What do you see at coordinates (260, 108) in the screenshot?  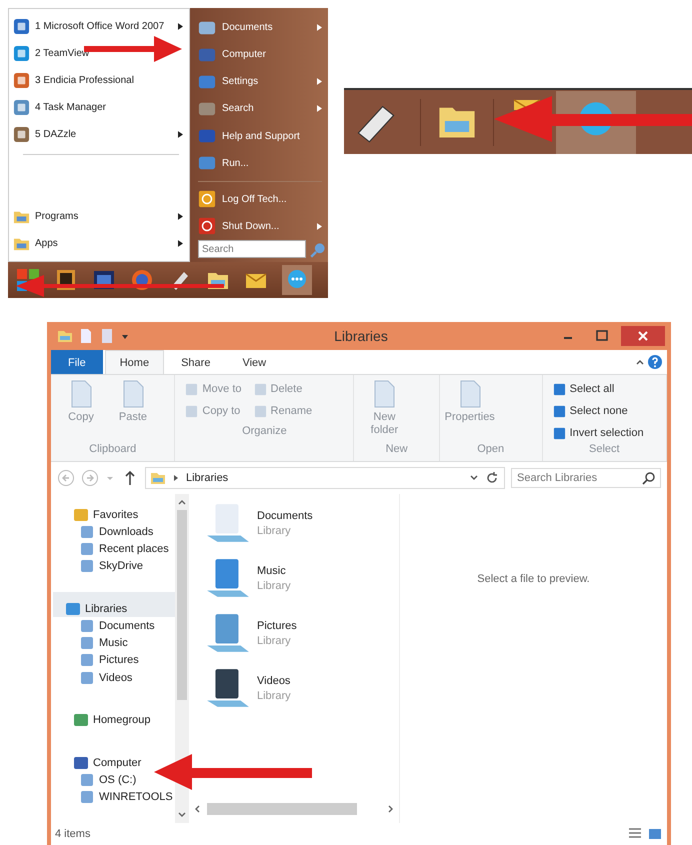 I see `menu-item: Search` at bounding box center [260, 108].